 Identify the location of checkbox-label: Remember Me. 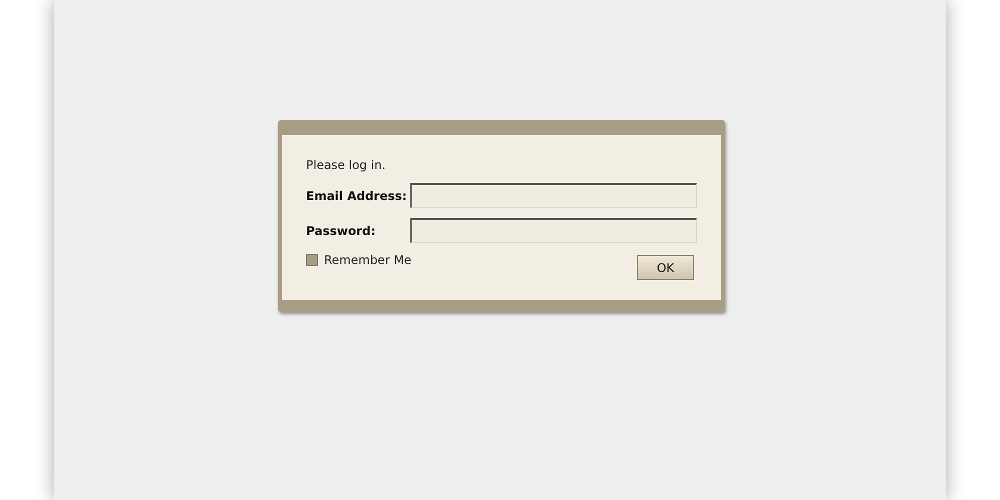
(368, 260).